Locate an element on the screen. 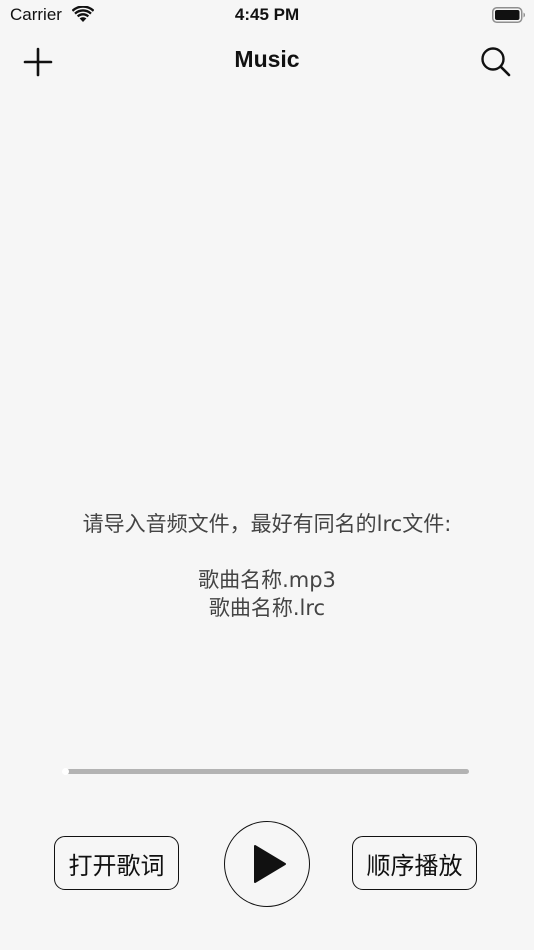  import-hint-text: 请导入音频文件，最好有同名的lrc文件: is located at coordinates (267, 524).